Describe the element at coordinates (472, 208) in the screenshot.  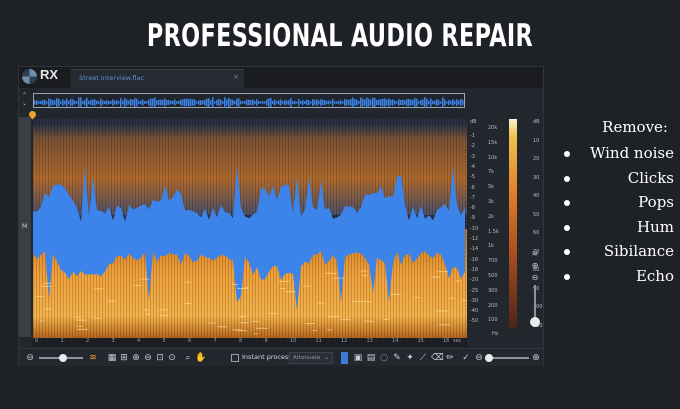
I see `db-tick-label: -8` at that location.